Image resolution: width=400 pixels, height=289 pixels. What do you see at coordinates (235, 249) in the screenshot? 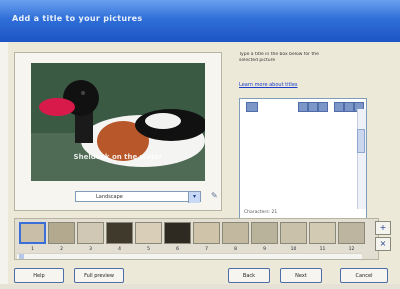
I see `thumbnail-number: 8` at bounding box center [235, 249].